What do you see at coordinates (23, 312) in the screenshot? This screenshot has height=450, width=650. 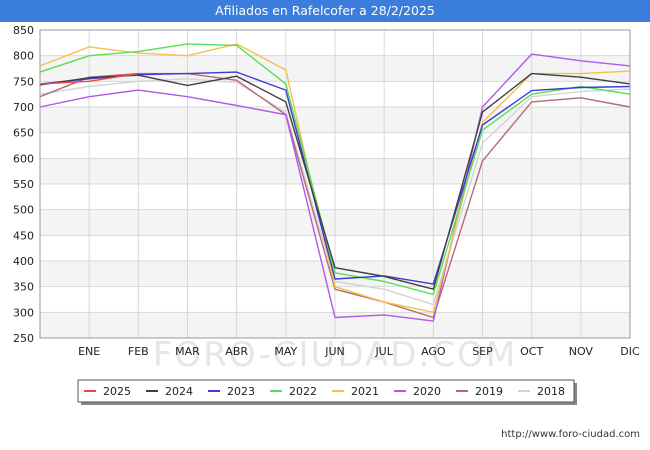 I see `y-tick-label: 300` at bounding box center [23, 312].